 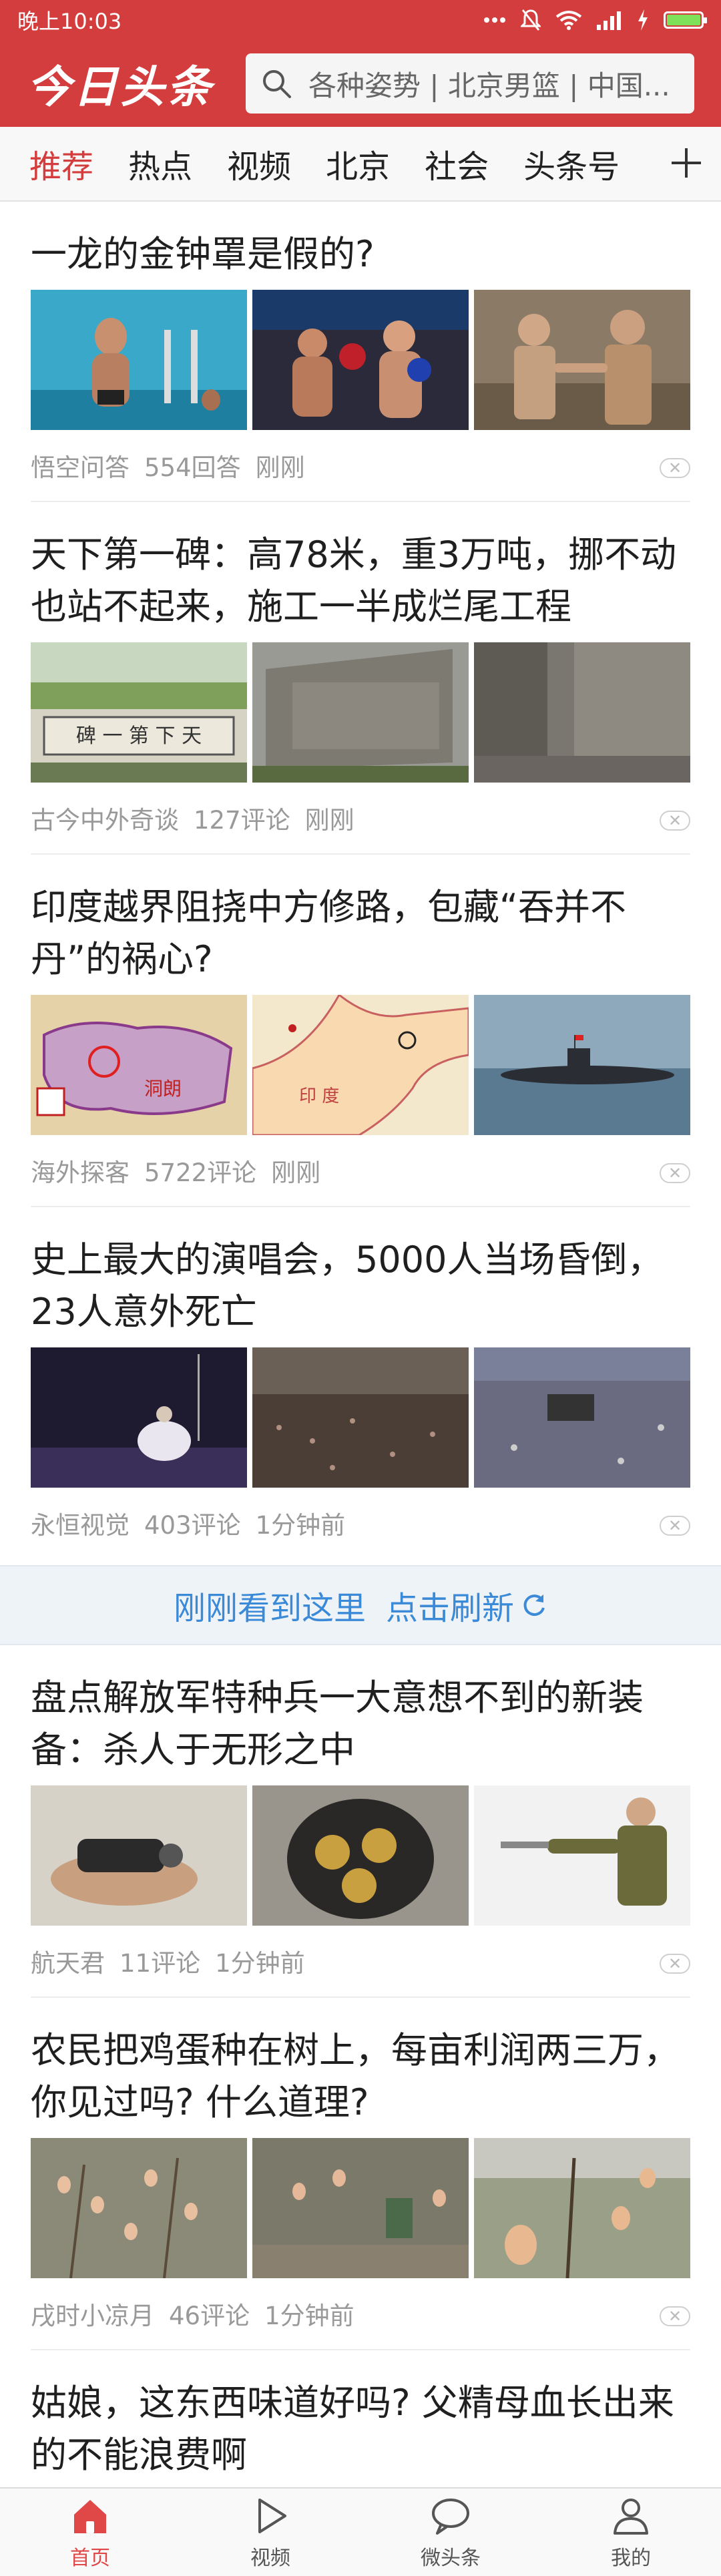 I want to click on app-logo: 今日头条, so click(x=120, y=87).